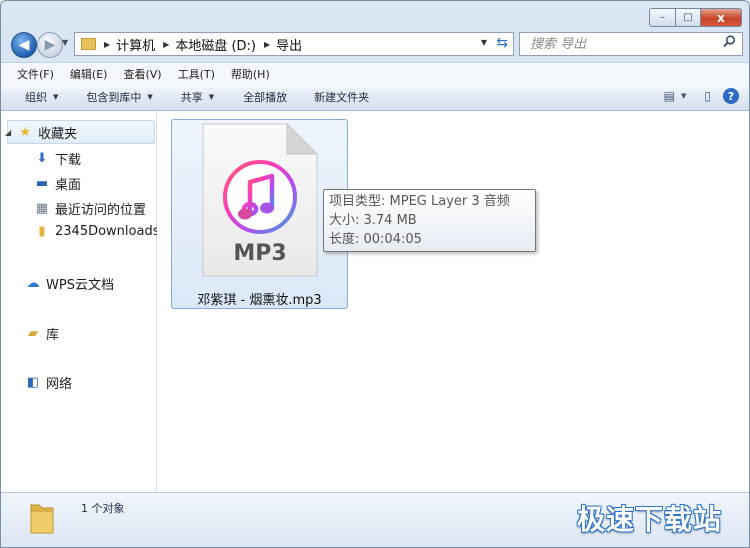 The width and height of the screenshot is (750, 548). What do you see at coordinates (259, 298) in the screenshot?
I see `file-name: 邓紫琪 - 烟熏妆.mp3` at bounding box center [259, 298].